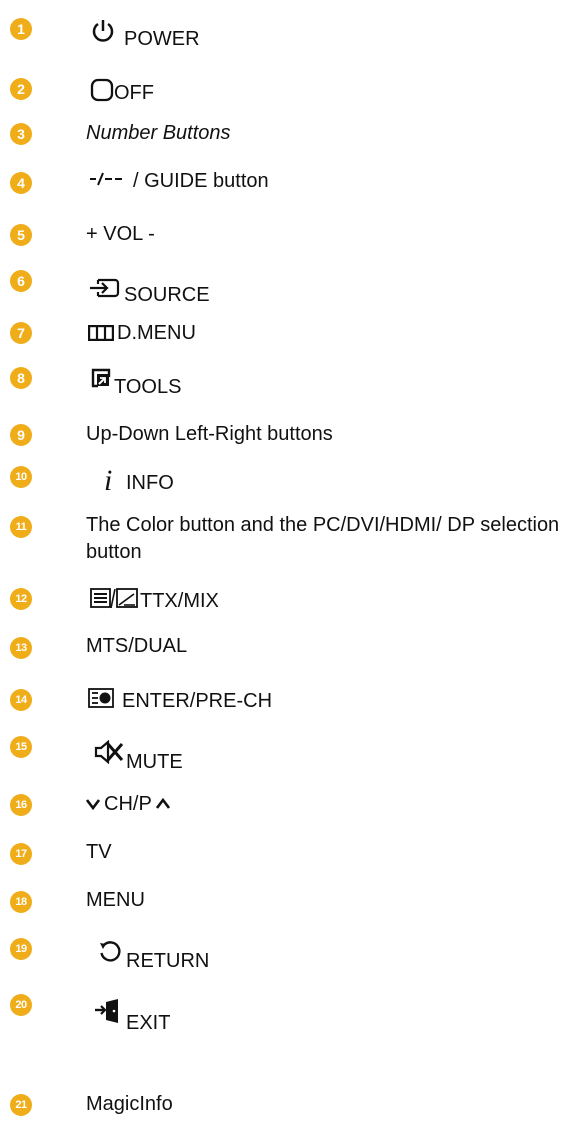  I want to click on item-label: SOURCE, so click(167, 295).